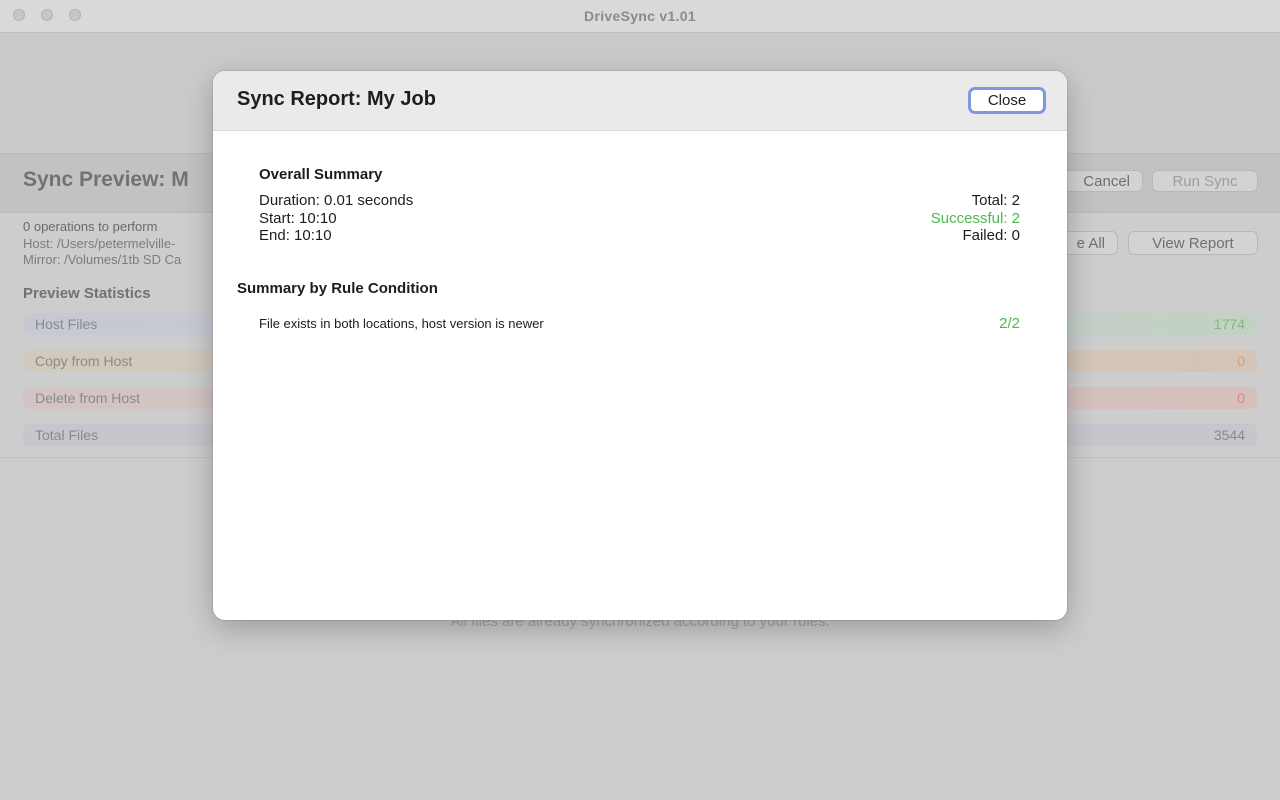  I want to click on summary-counts: Total: 2 Successful: 2 Failed: 0, so click(975, 218).